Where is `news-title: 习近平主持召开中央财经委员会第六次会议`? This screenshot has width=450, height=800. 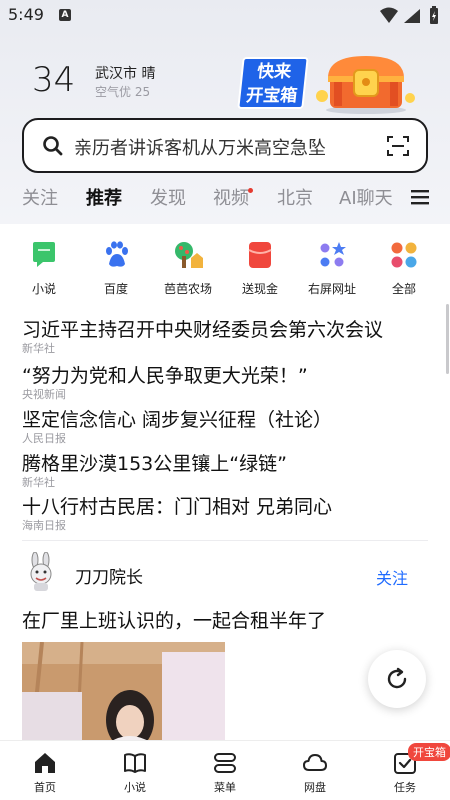
news-title: 习近平主持召开中央财经委员会第六次会议 is located at coordinates (203, 330).